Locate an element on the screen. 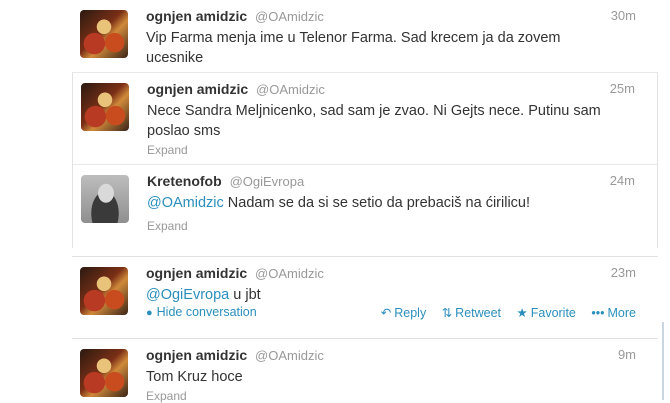  favorite-button: ★ Favorite is located at coordinates (546, 313).